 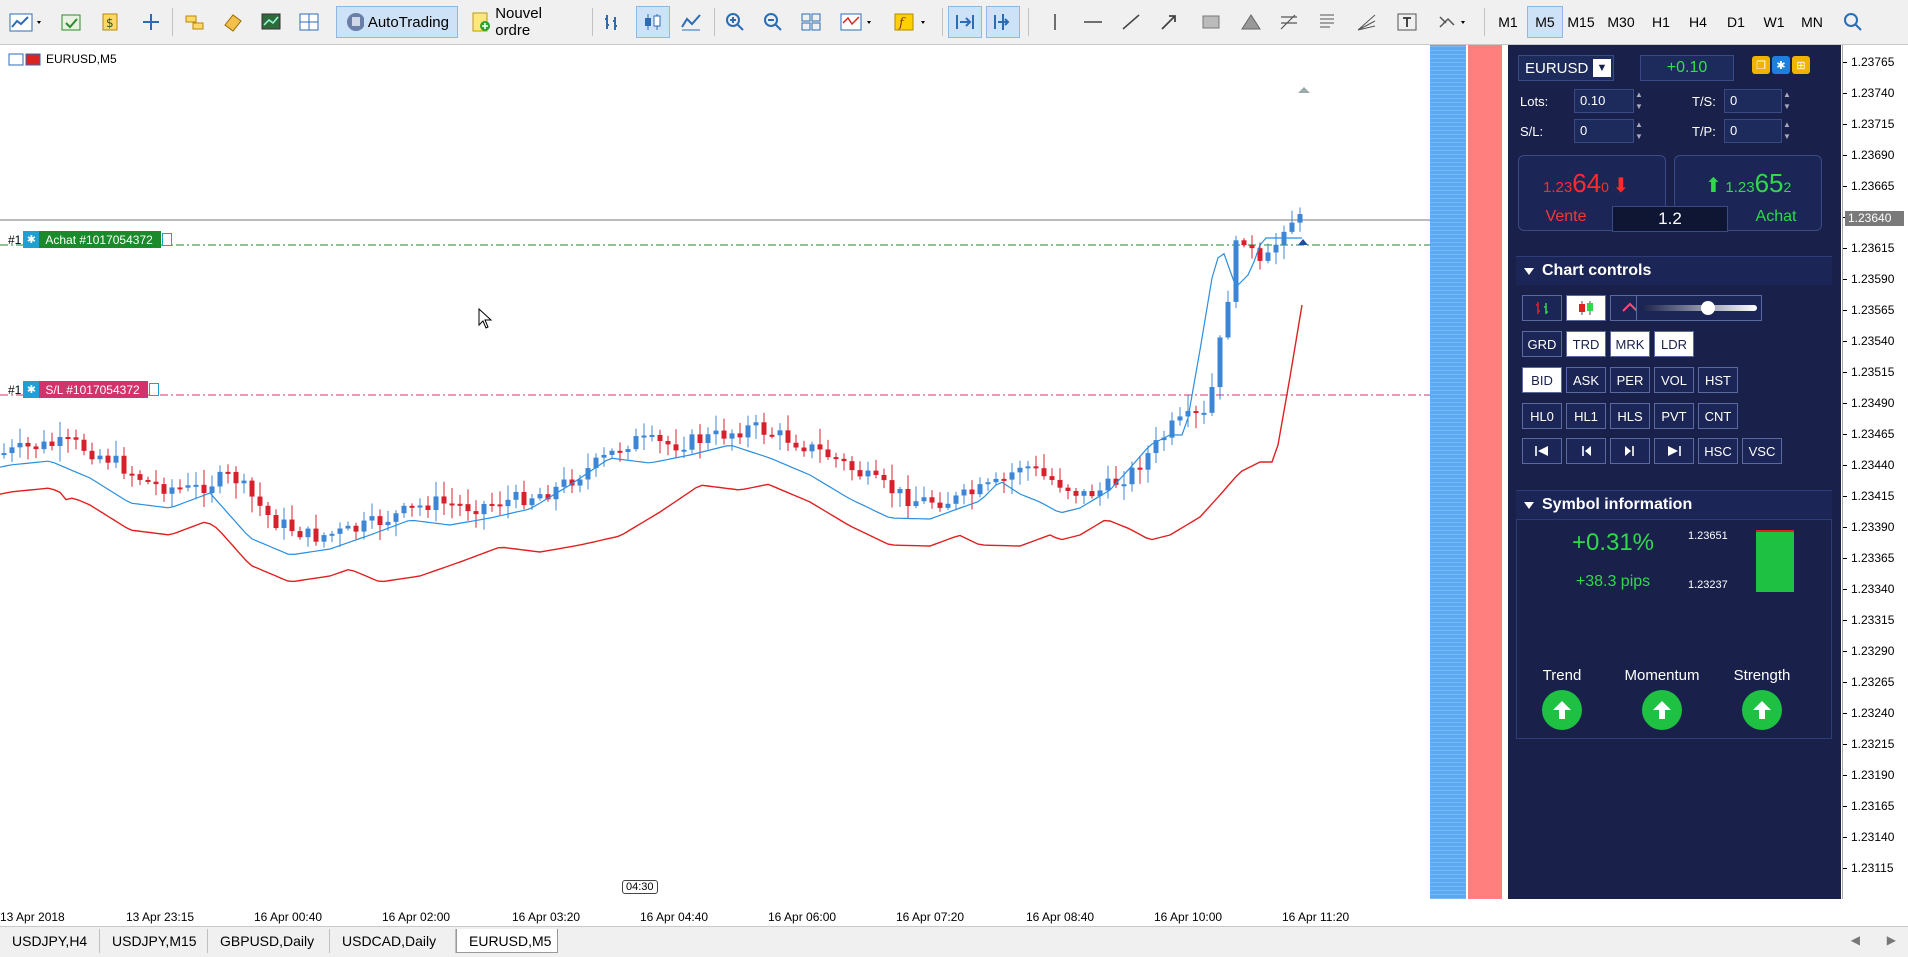 I want to click on ask-button: ASK, so click(x=1586, y=380).